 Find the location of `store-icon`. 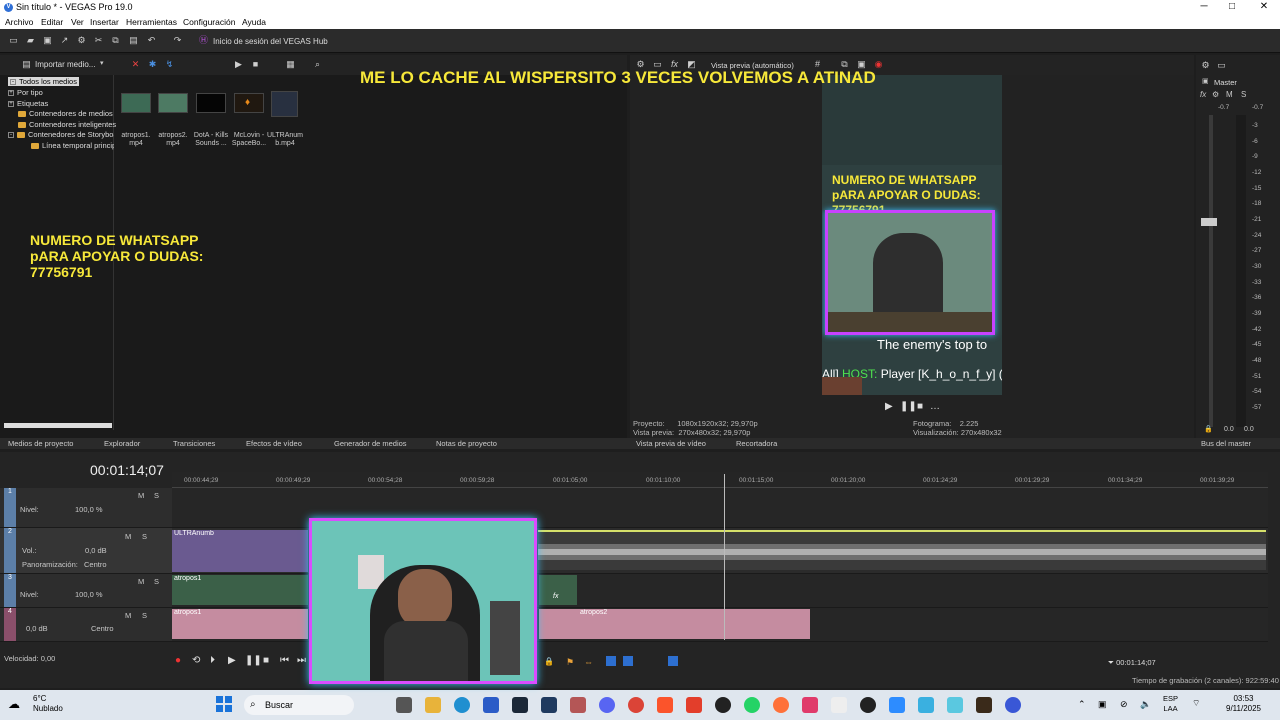

store-icon is located at coordinates (491, 705).